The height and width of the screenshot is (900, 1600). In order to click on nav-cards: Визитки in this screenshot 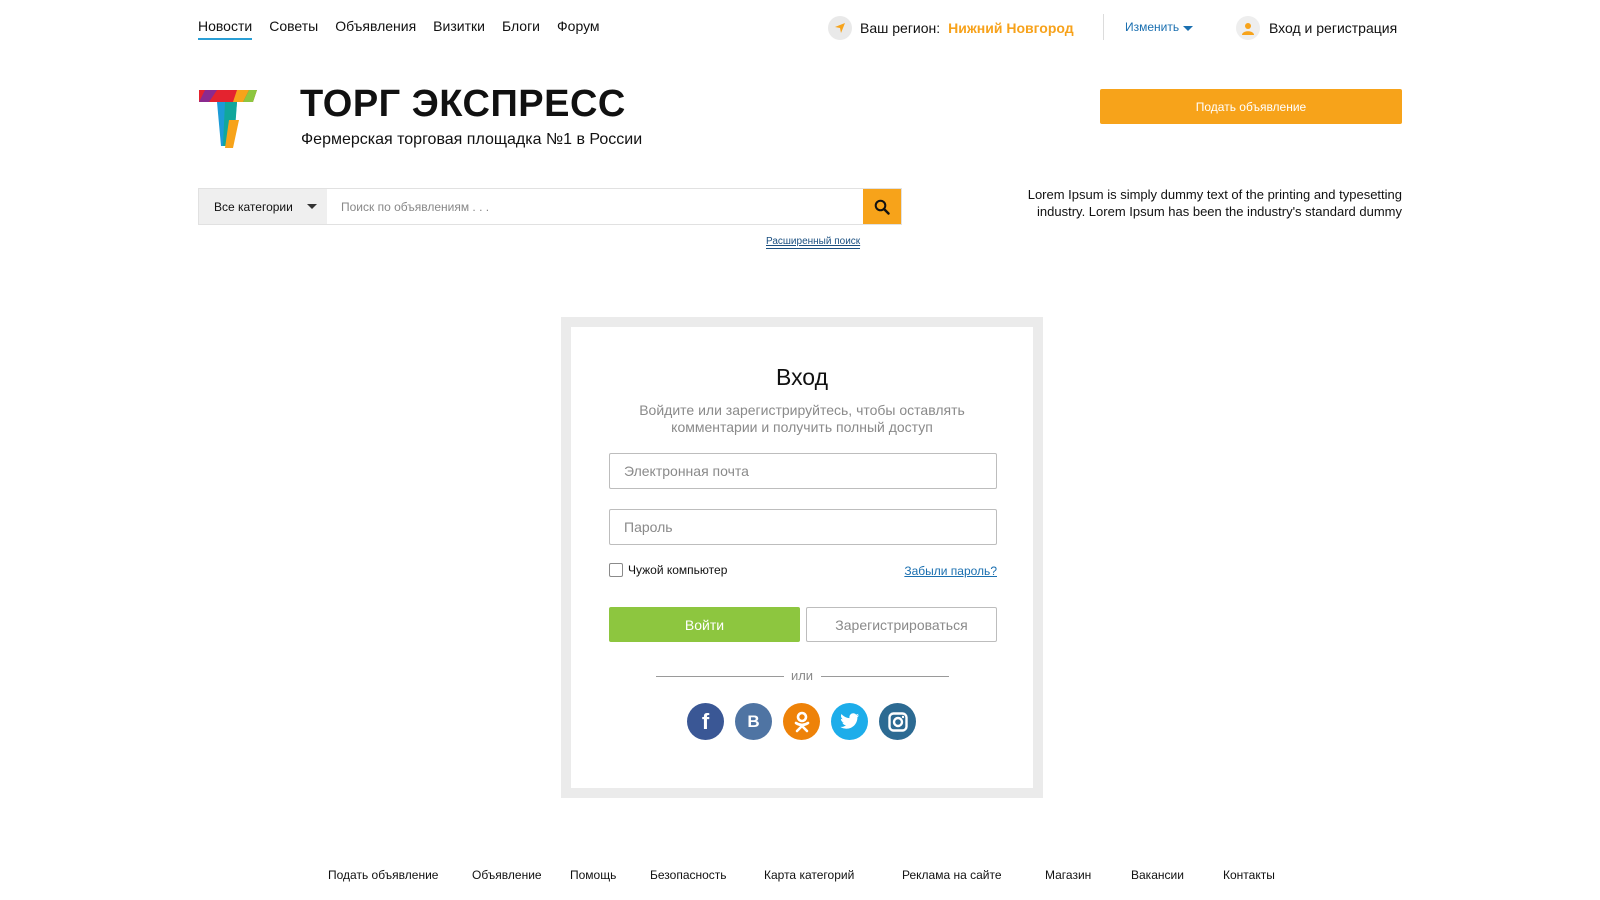, I will do `click(459, 29)`.